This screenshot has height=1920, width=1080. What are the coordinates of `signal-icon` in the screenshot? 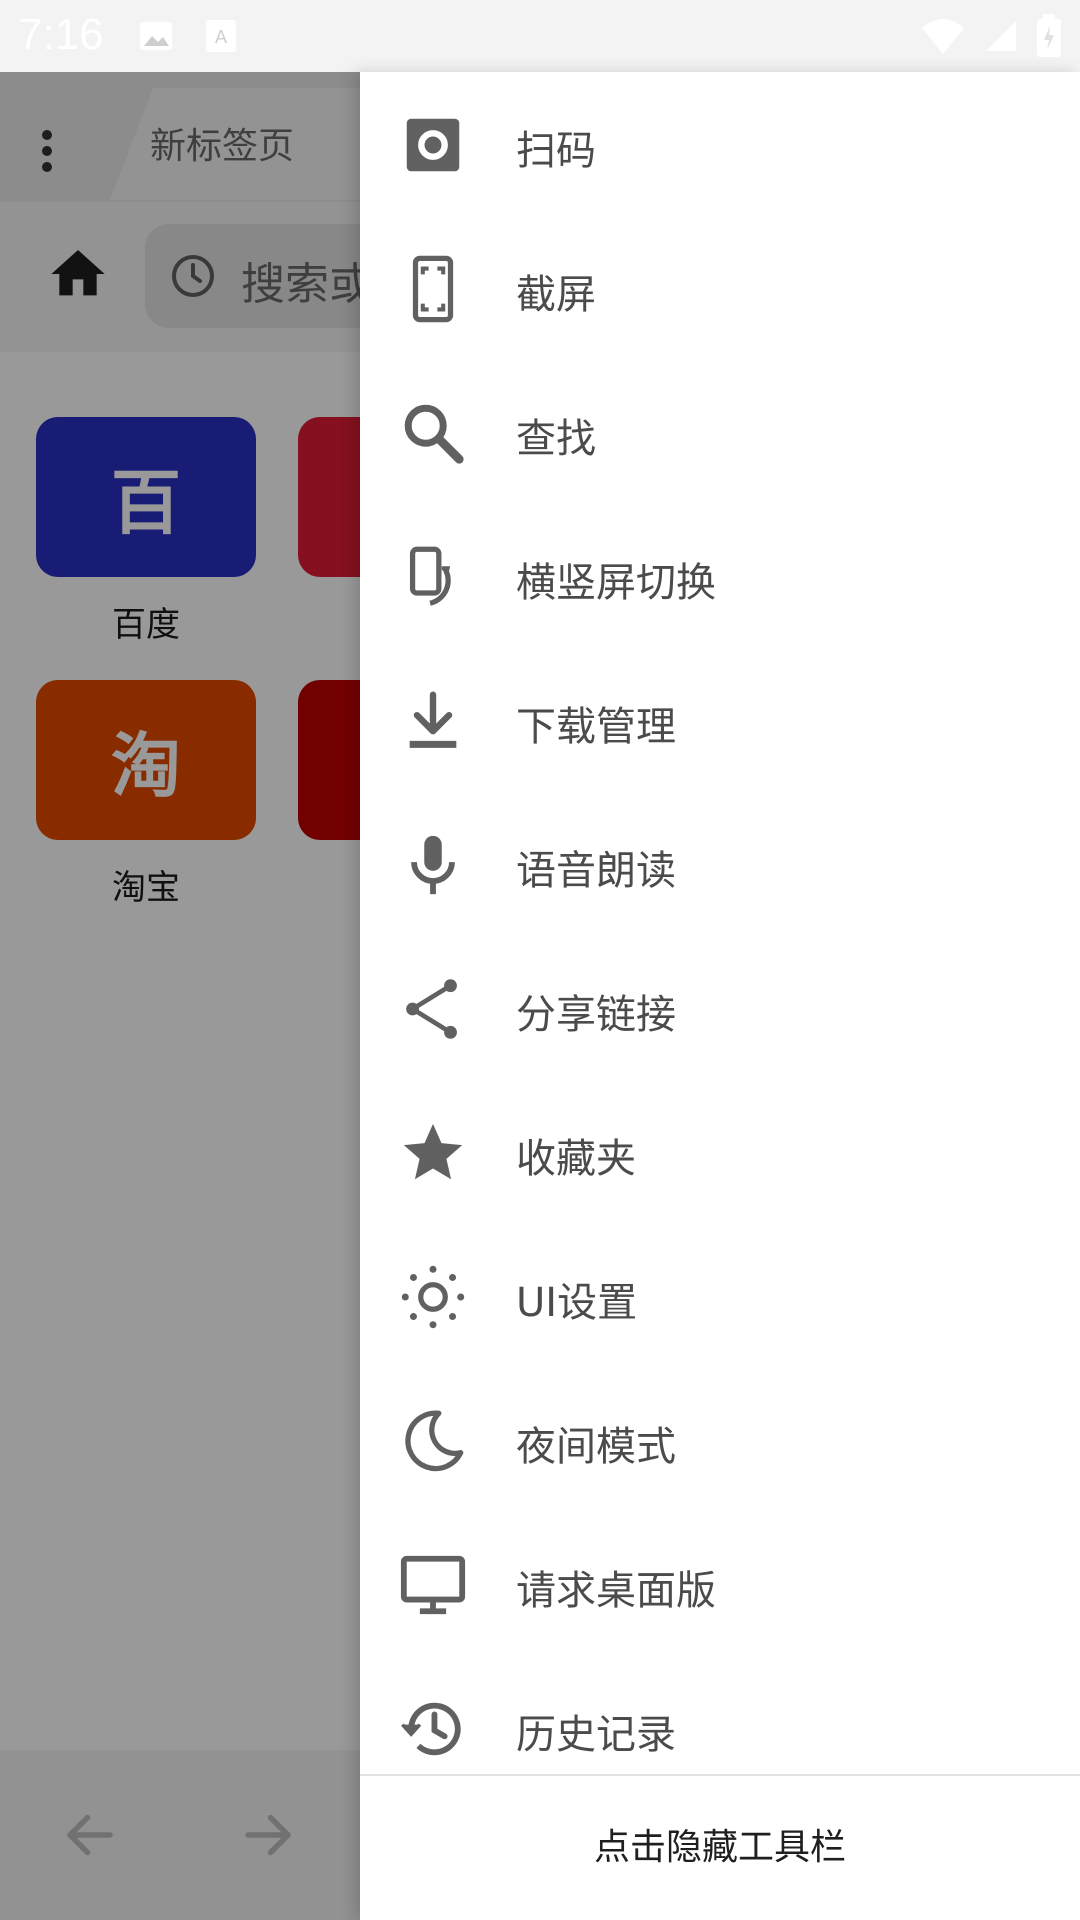 It's located at (1001, 36).